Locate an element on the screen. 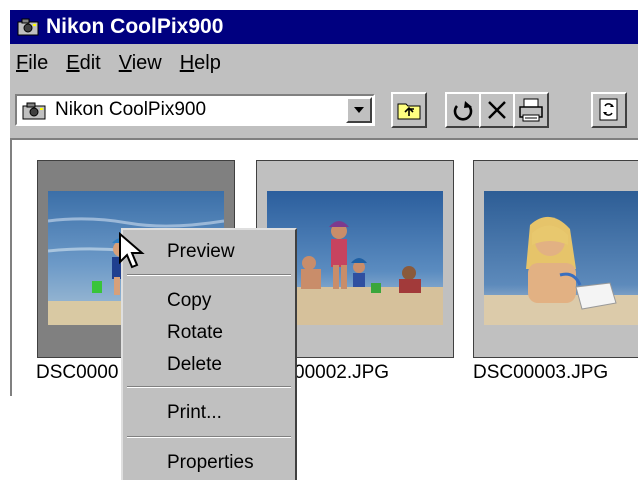 The width and height of the screenshot is (638, 480). chevron-down-icon is located at coordinates (359, 110).